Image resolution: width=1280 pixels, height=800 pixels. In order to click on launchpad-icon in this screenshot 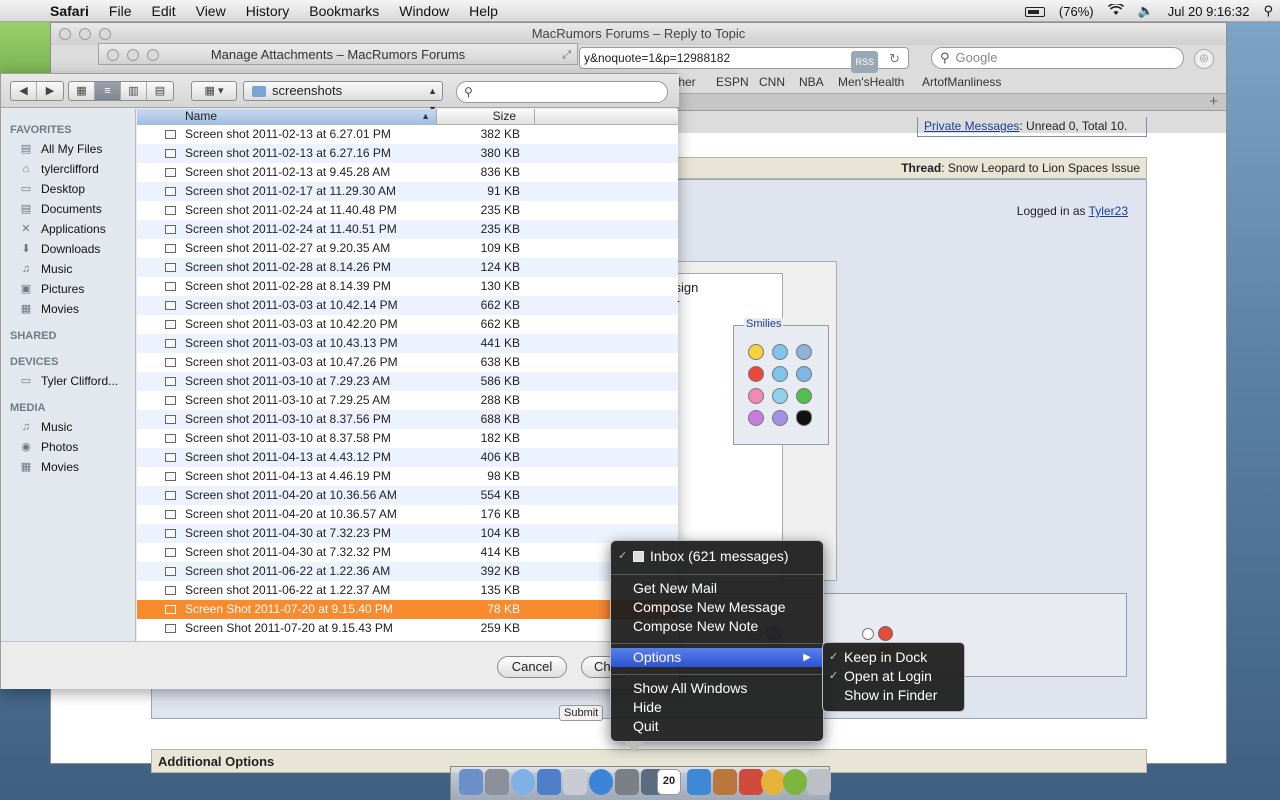, I will do `click(497, 782)`.